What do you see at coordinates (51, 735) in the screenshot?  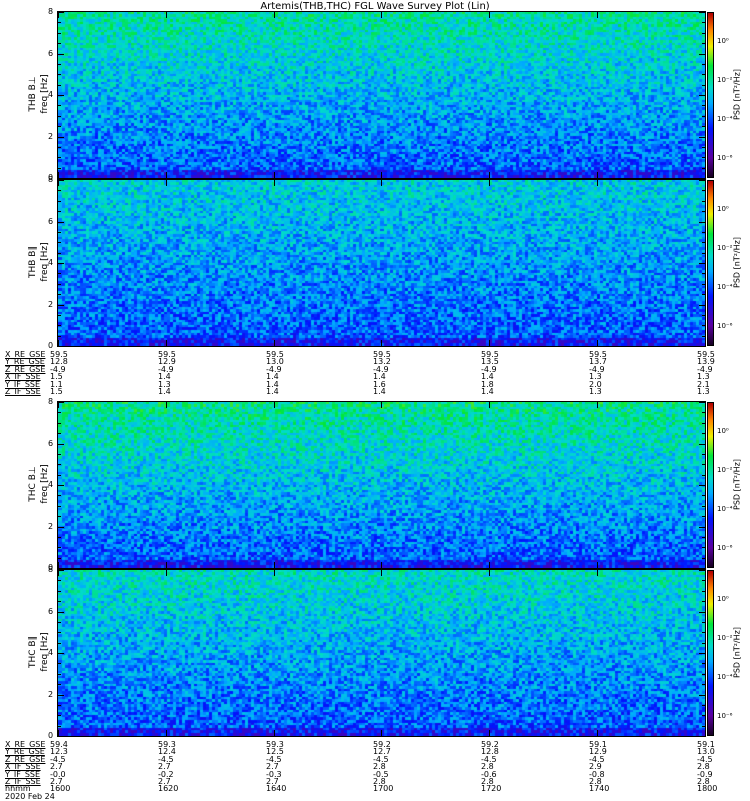 I see `y-tick-label: 0` at bounding box center [51, 735].